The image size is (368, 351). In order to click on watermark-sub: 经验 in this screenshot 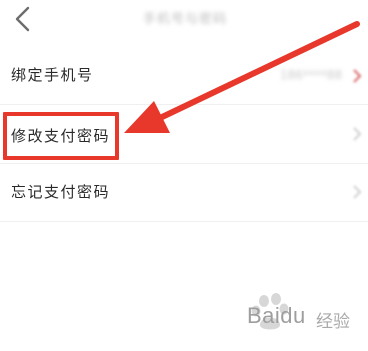, I will do `click(333, 322)`.